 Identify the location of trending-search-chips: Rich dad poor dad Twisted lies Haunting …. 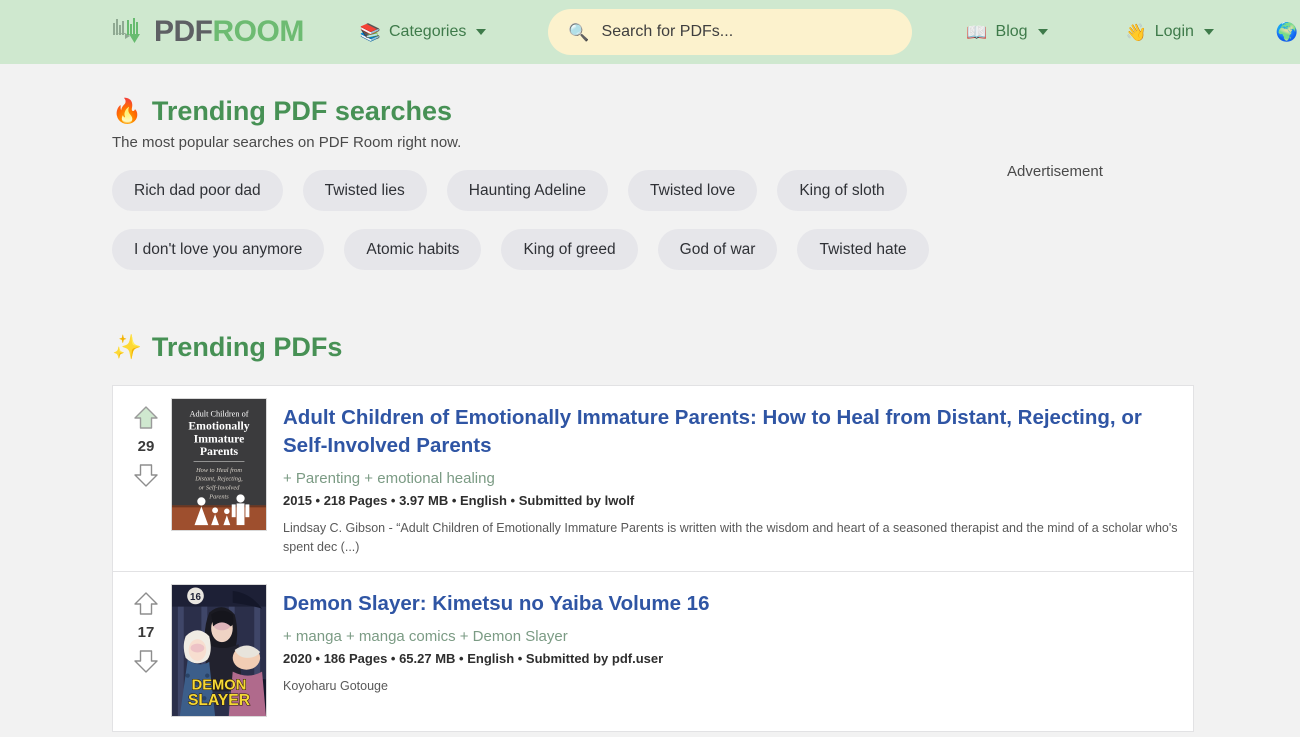
(542, 220).